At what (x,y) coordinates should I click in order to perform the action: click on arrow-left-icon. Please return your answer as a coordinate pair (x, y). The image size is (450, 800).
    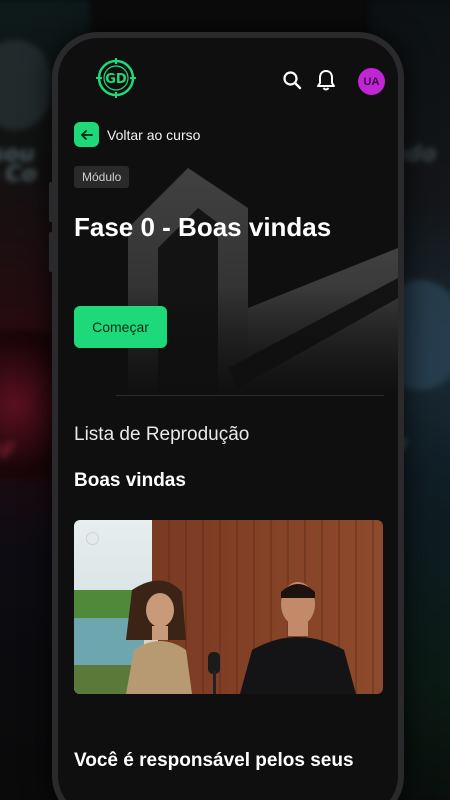
    Looking at the image, I should click on (86, 134).